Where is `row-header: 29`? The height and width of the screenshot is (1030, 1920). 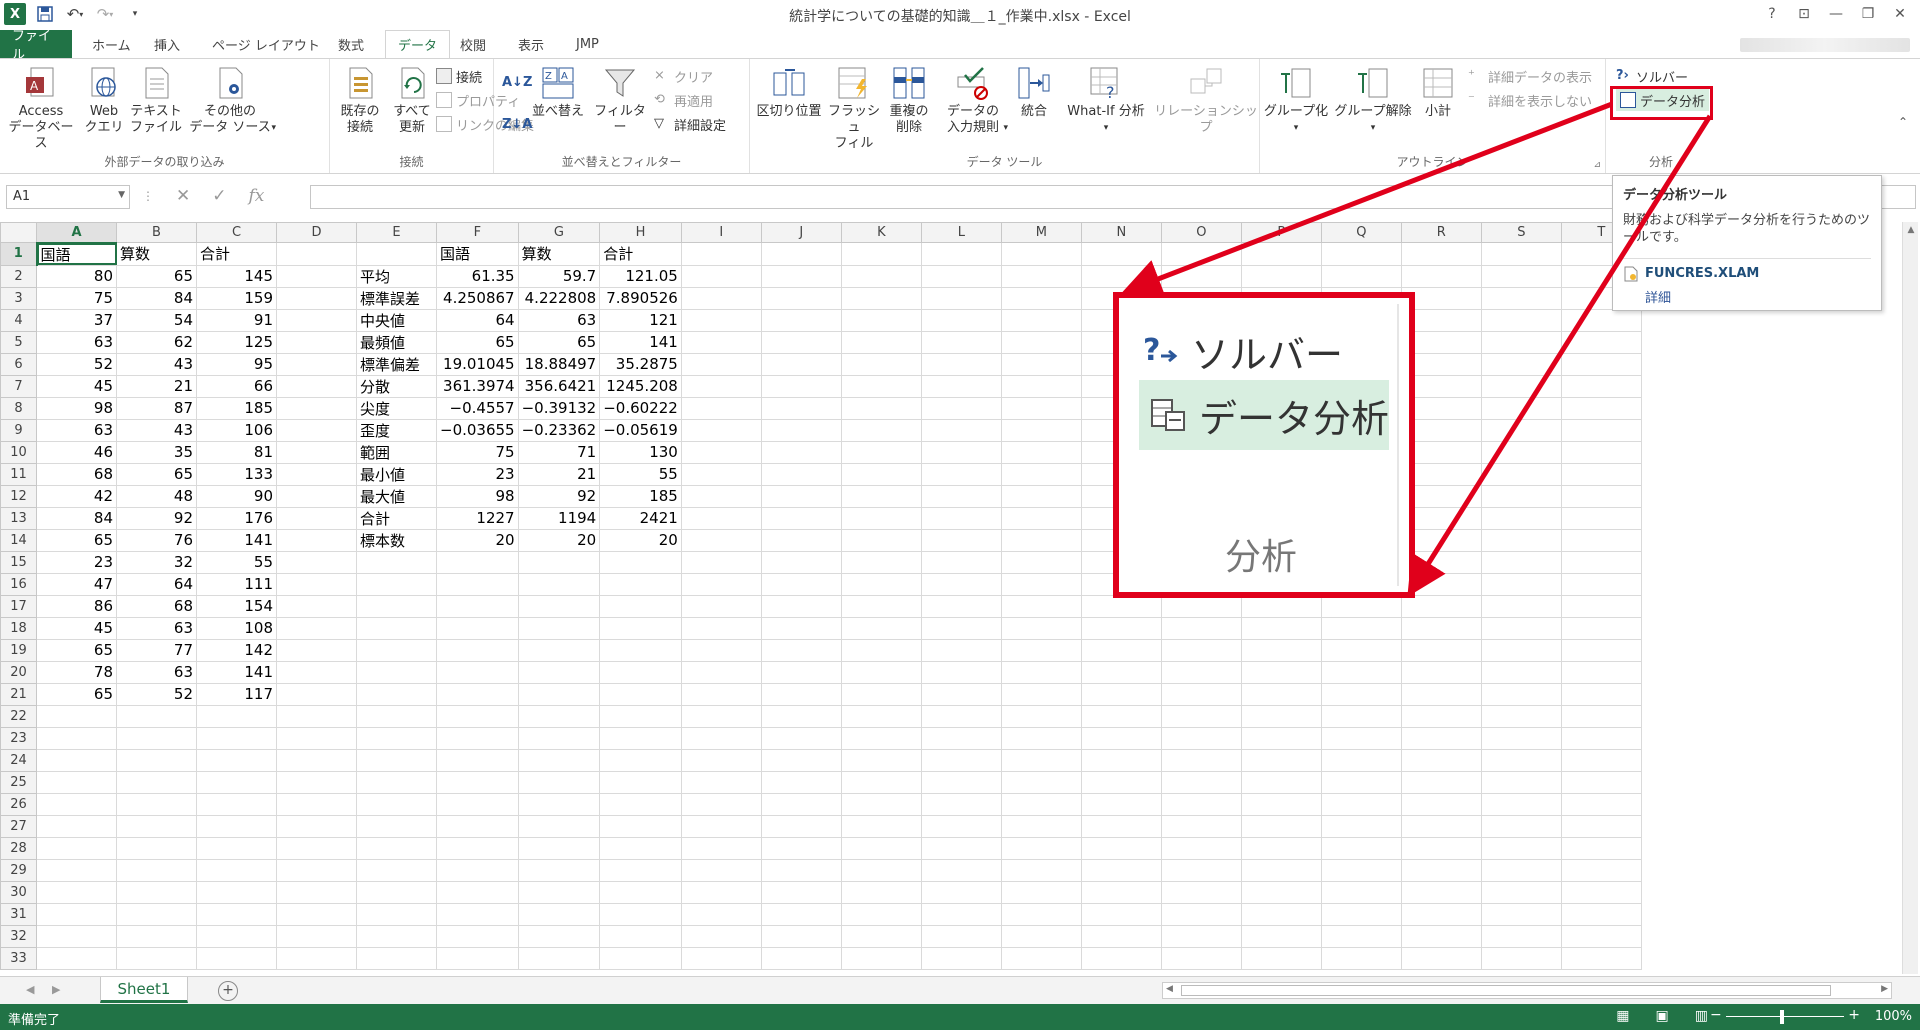 row-header: 29 is located at coordinates (18, 870).